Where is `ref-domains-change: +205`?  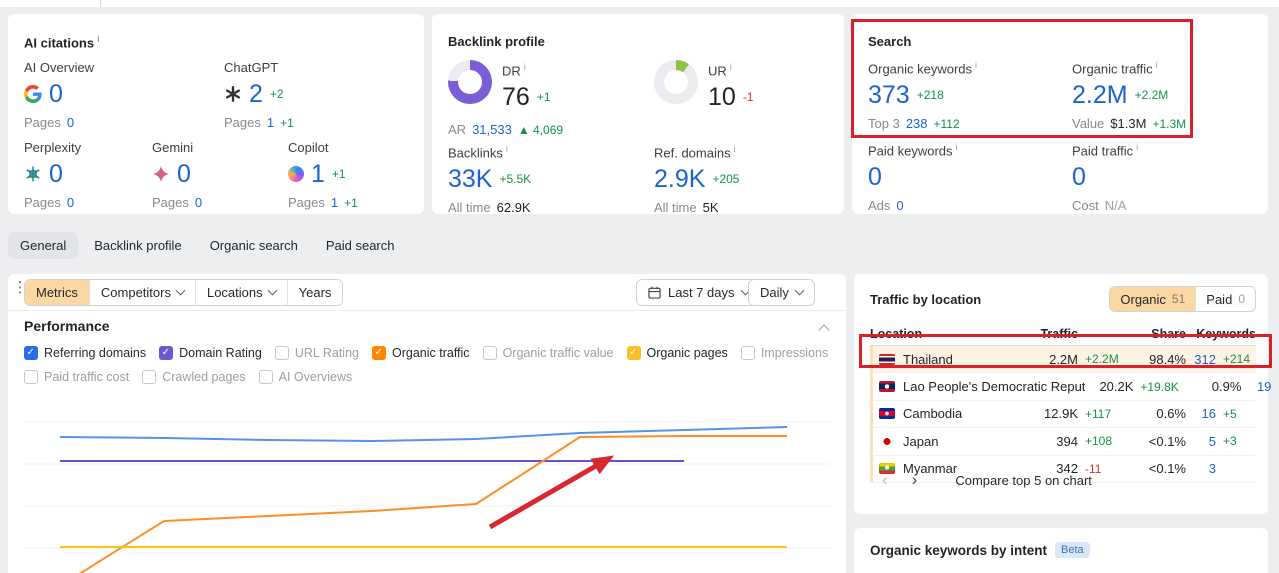 ref-domains-change: +205 is located at coordinates (726, 179).